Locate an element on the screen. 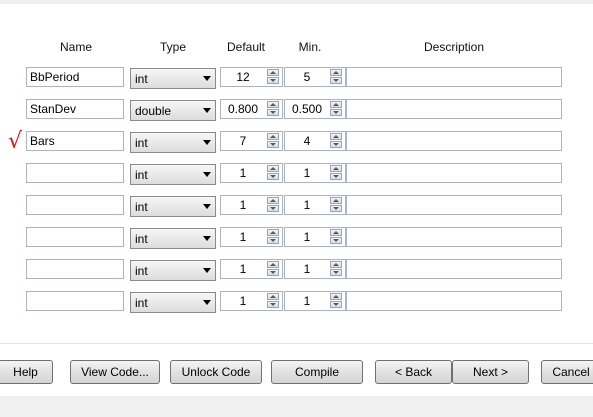 This screenshot has width=593, height=417. back-button: < Back is located at coordinates (413, 372).